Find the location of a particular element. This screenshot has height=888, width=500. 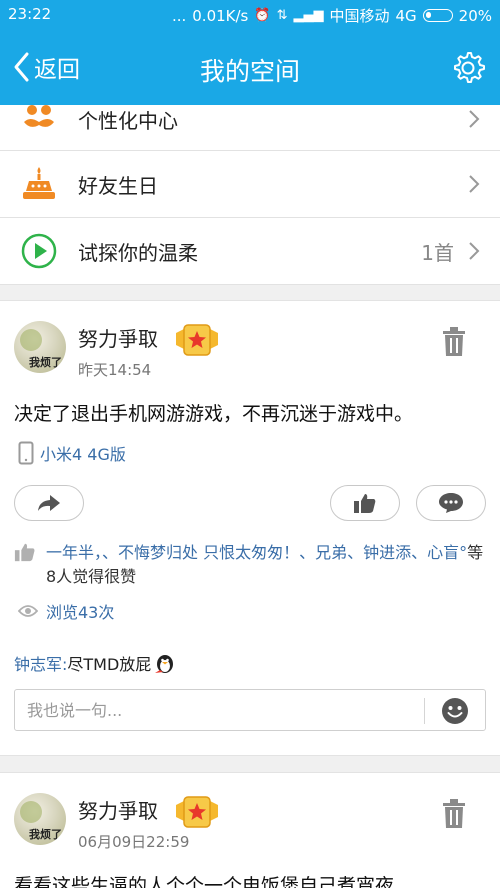

cake-icon is located at coordinates (39, 184).